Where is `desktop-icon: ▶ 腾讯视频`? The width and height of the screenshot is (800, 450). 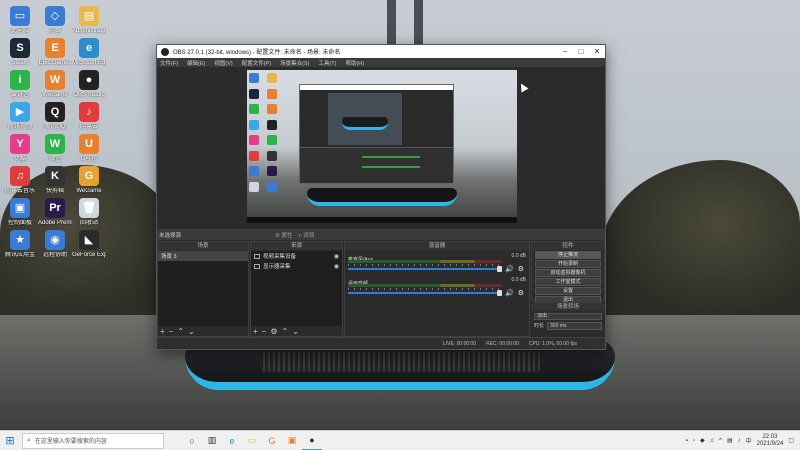
desktop-icon: ▶ 腾讯视频 is located at coordinates (20, 116).